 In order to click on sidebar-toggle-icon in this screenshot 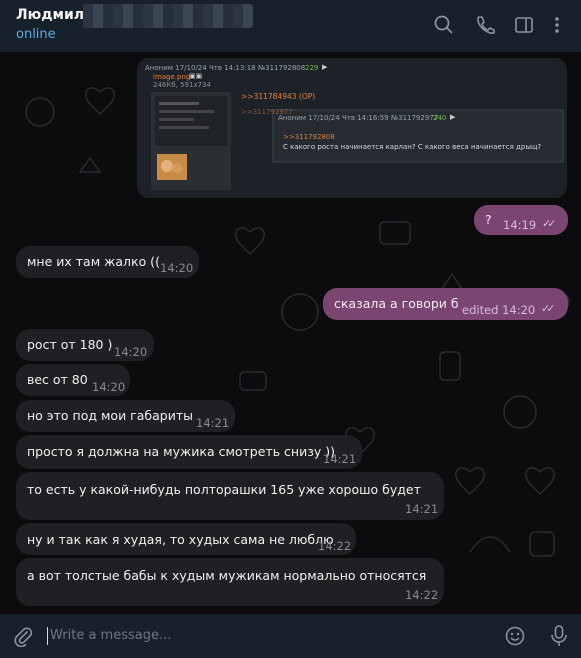, I will do `click(524, 25)`.